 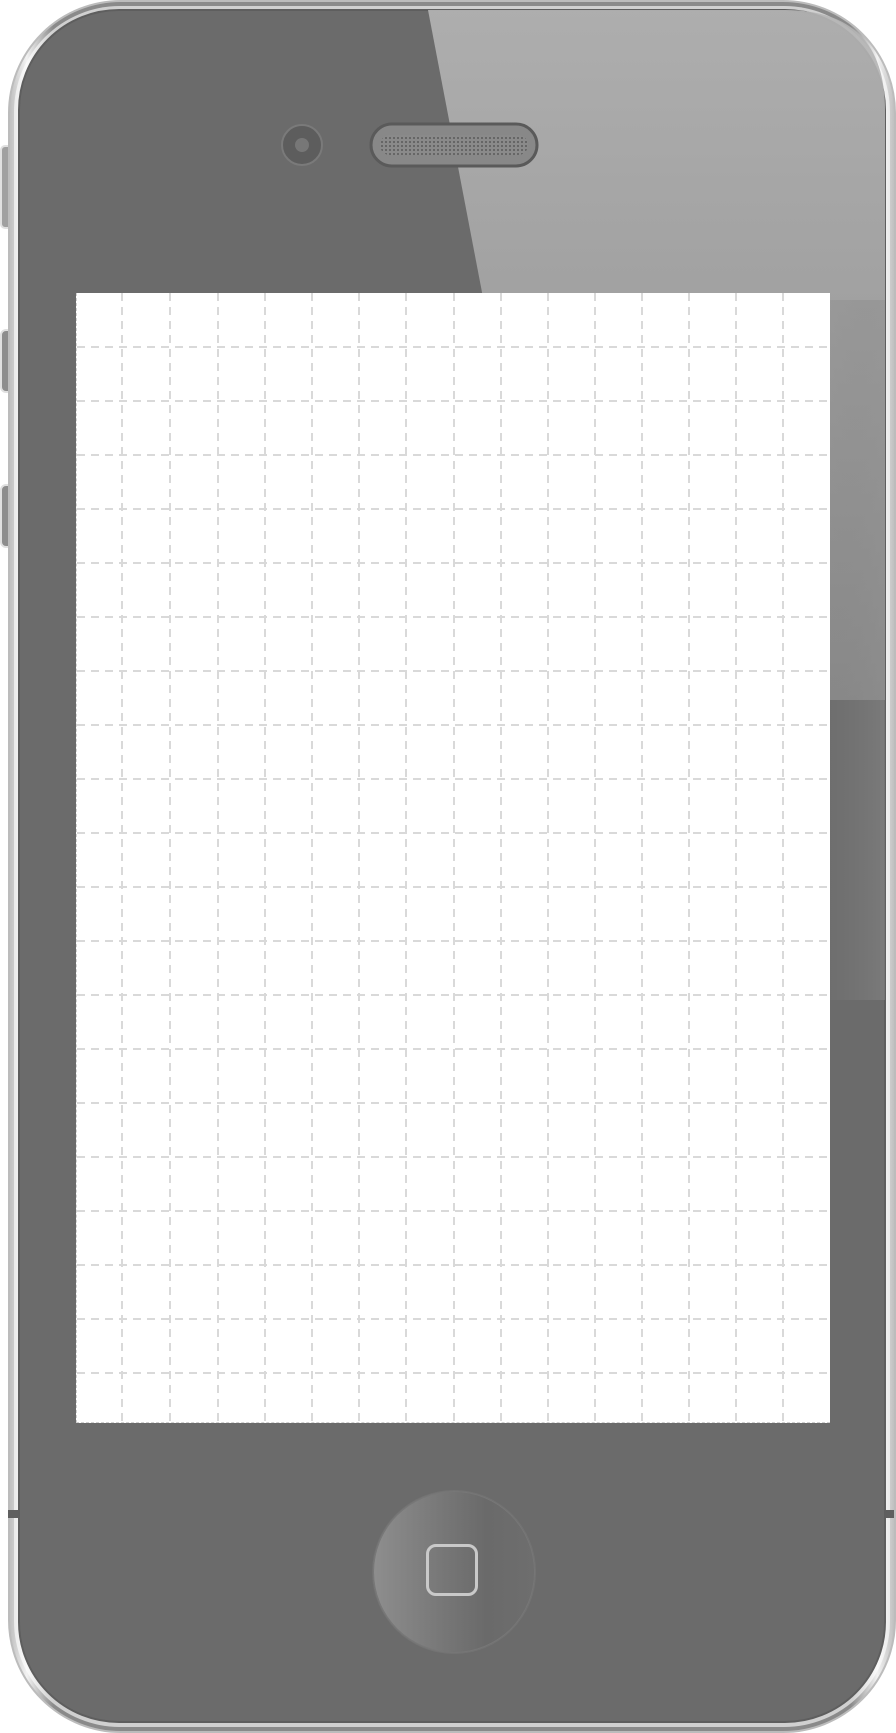 What do you see at coordinates (302, 145) in the screenshot?
I see `camera-icon` at bounding box center [302, 145].